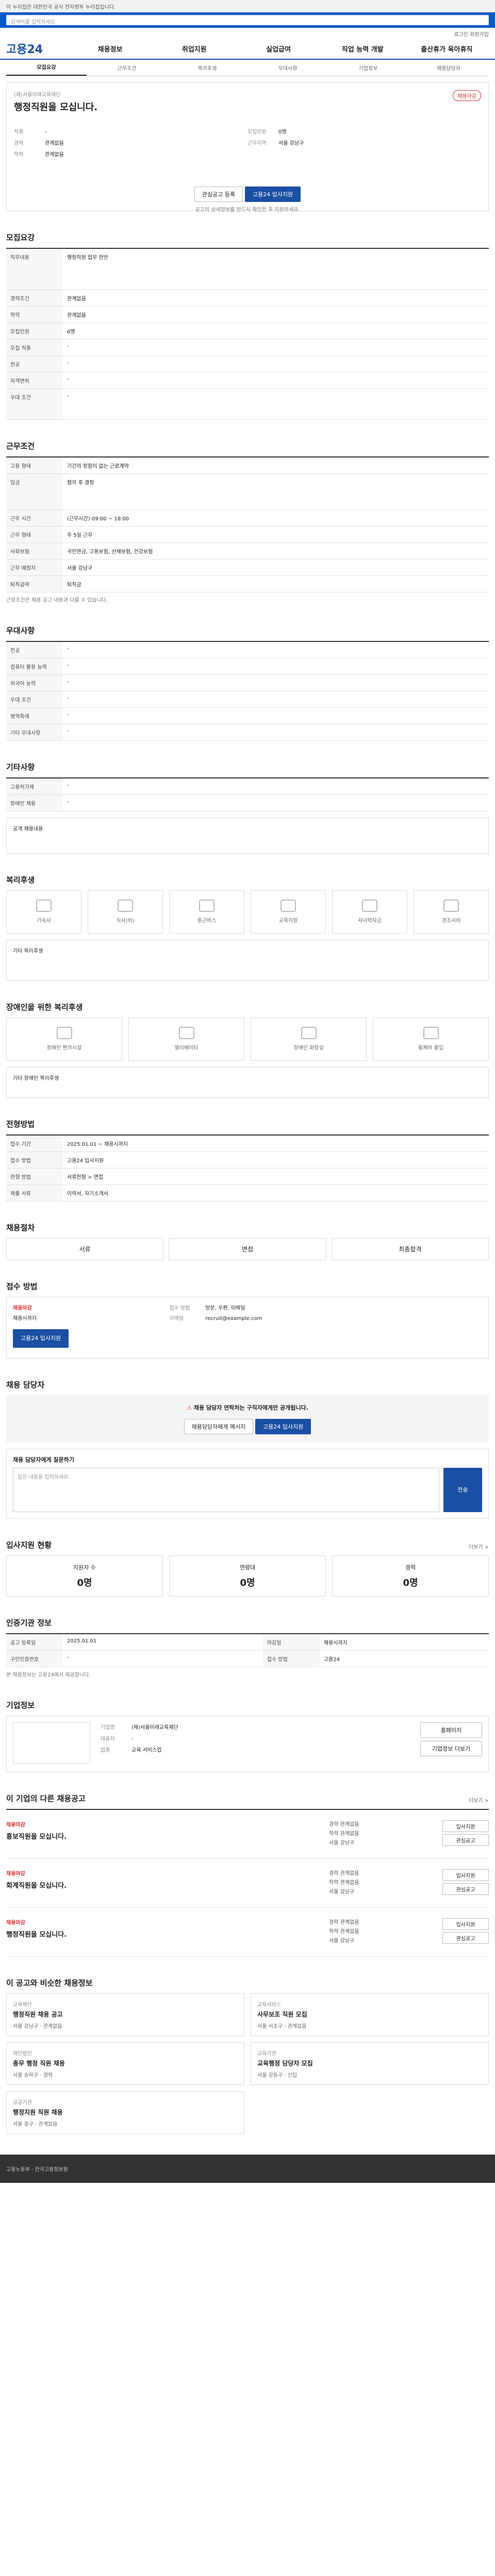 This screenshot has height=2576, width=495. What do you see at coordinates (448, 70) in the screenshot?
I see `tab-contact: 채용담당자` at bounding box center [448, 70].